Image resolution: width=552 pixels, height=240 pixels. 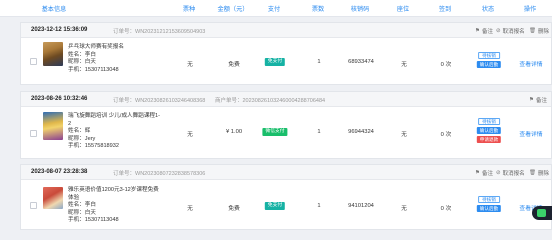 I want to click on customer-name: 姓名：李白, so click(x=82, y=205).